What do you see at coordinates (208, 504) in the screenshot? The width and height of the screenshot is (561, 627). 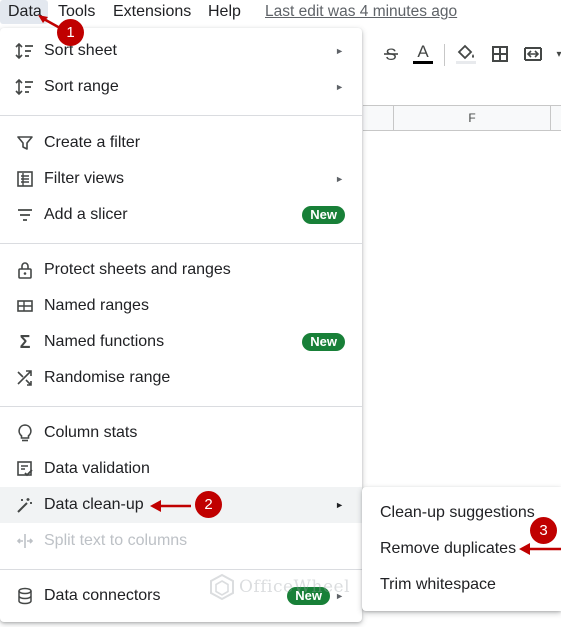 I see `step-badge-2: 2` at bounding box center [208, 504].